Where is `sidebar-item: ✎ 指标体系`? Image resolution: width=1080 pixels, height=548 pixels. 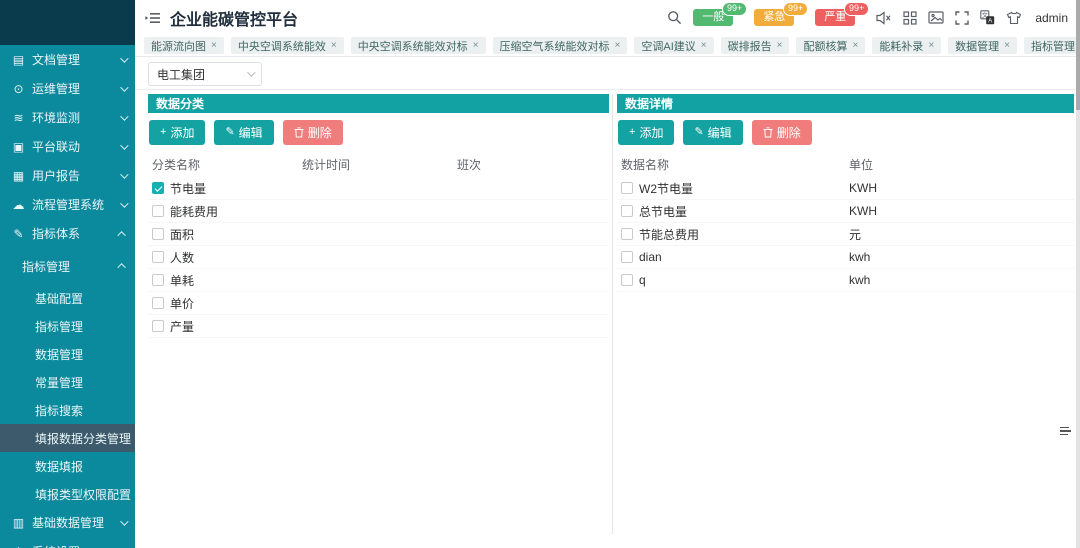
sidebar-item: ✎ 指标体系 is located at coordinates (67, 233).